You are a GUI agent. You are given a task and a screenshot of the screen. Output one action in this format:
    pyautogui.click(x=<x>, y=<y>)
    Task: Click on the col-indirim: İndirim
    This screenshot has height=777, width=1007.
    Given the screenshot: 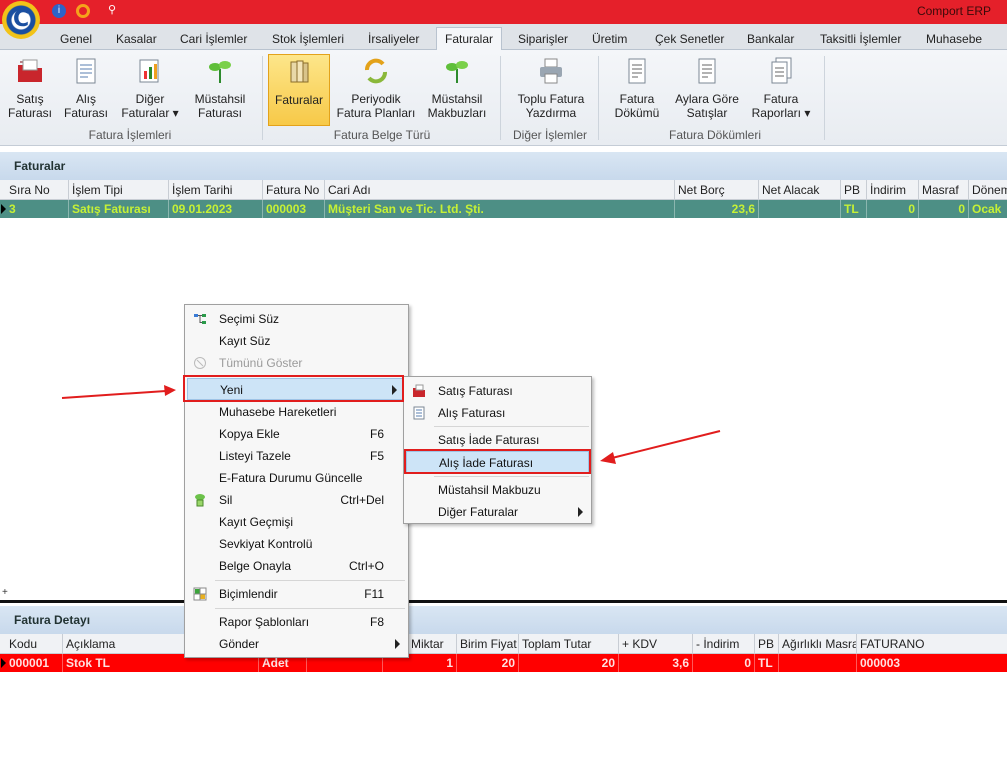 What is the action you would take?
    pyautogui.click(x=892, y=190)
    